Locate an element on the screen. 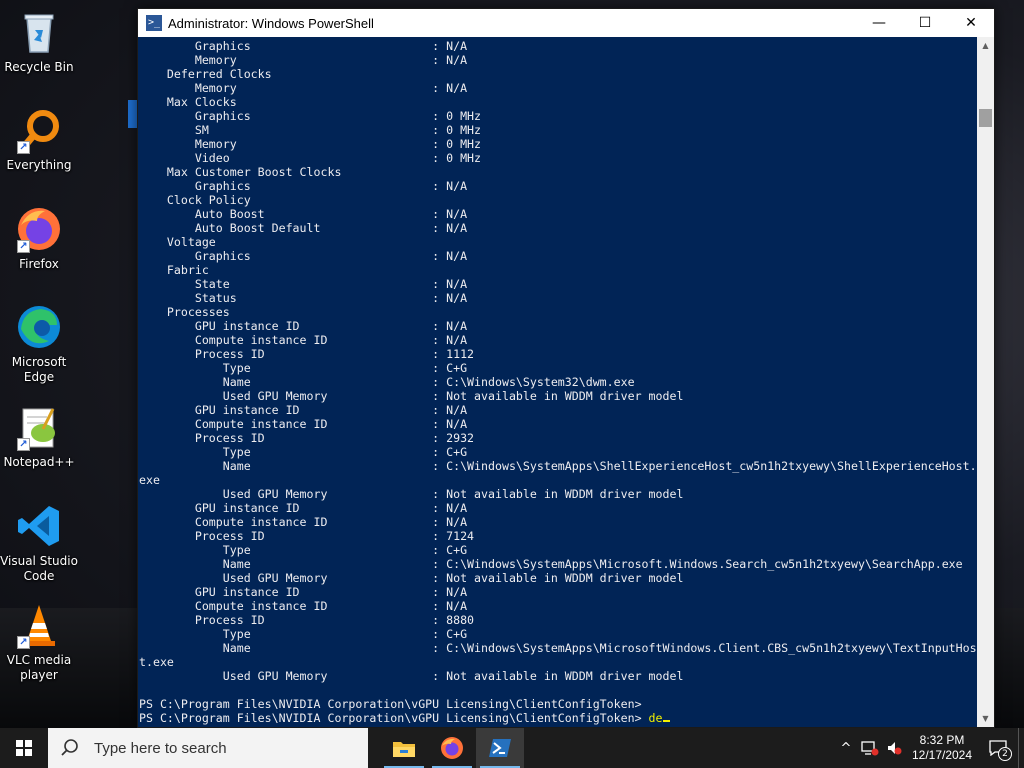  console-line: Process ID : 2932 is located at coordinates (307, 438).